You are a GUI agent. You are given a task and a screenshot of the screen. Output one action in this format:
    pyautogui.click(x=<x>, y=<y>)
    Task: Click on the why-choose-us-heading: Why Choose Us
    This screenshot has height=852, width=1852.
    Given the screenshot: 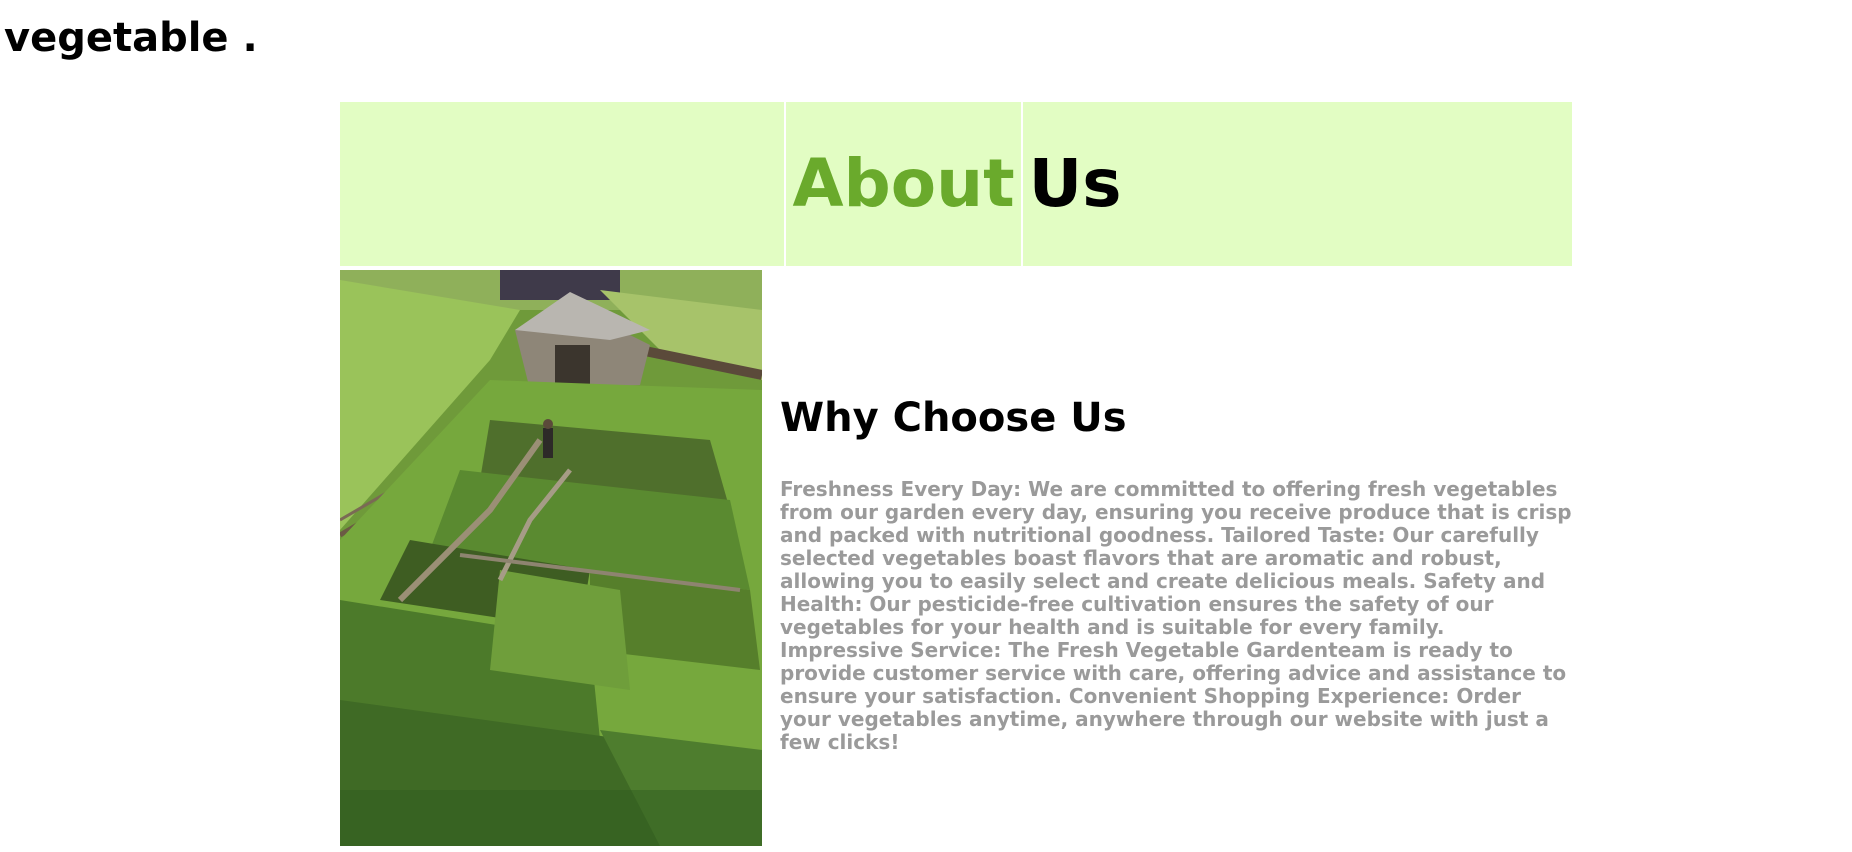 What is the action you would take?
    pyautogui.click(x=953, y=418)
    